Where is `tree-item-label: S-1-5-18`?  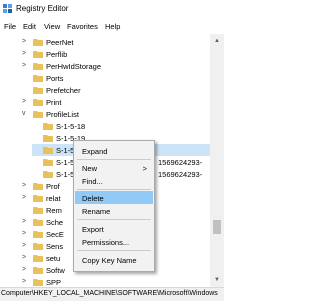 tree-item-label: S-1-5-18 is located at coordinates (71, 126).